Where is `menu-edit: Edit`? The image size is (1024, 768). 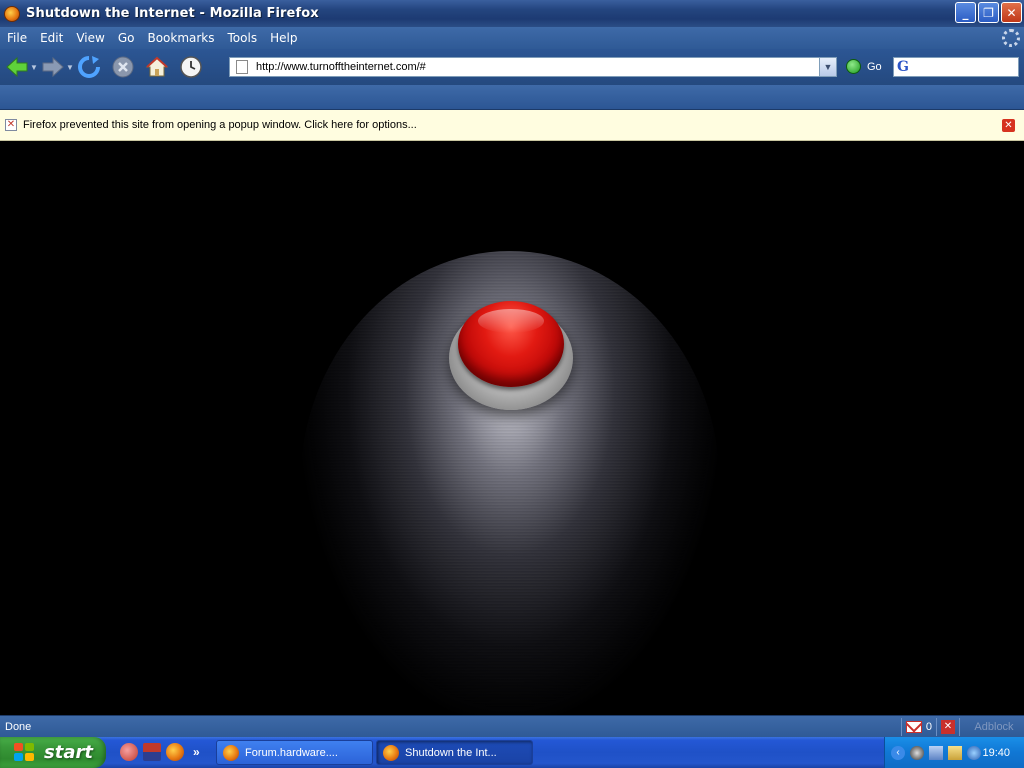 menu-edit: Edit is located at coordinates (51, 38).